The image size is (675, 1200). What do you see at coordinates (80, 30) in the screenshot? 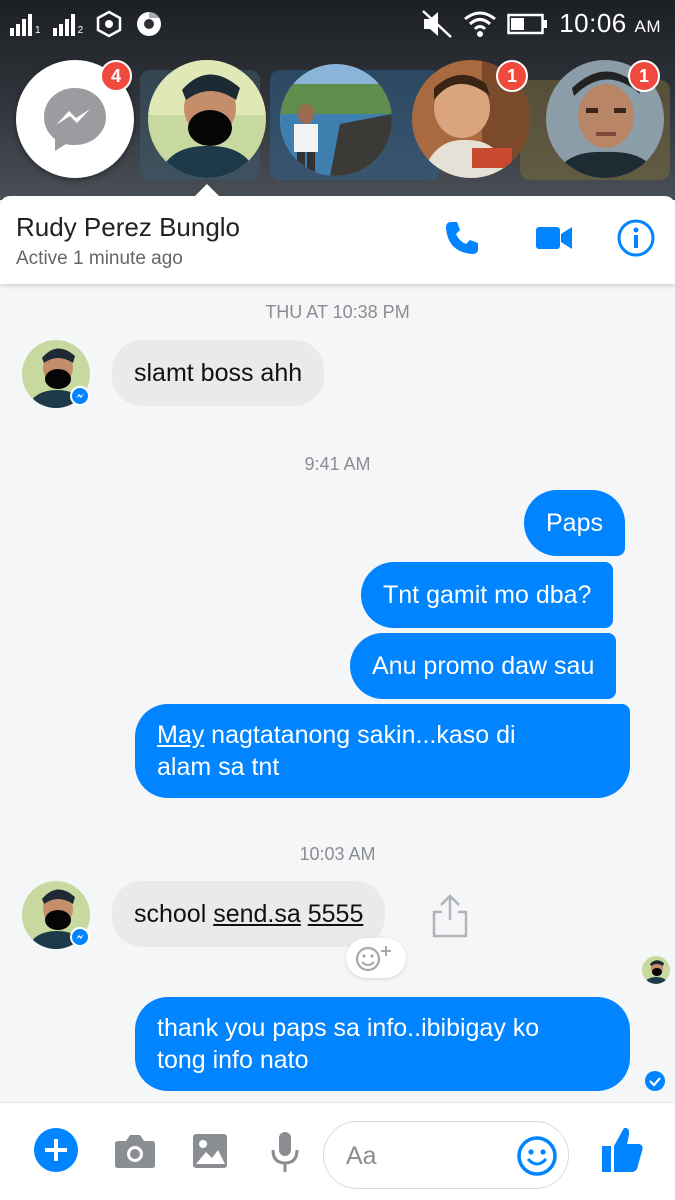
I see `sim2-label: 2` at bounding box center [80, 30].